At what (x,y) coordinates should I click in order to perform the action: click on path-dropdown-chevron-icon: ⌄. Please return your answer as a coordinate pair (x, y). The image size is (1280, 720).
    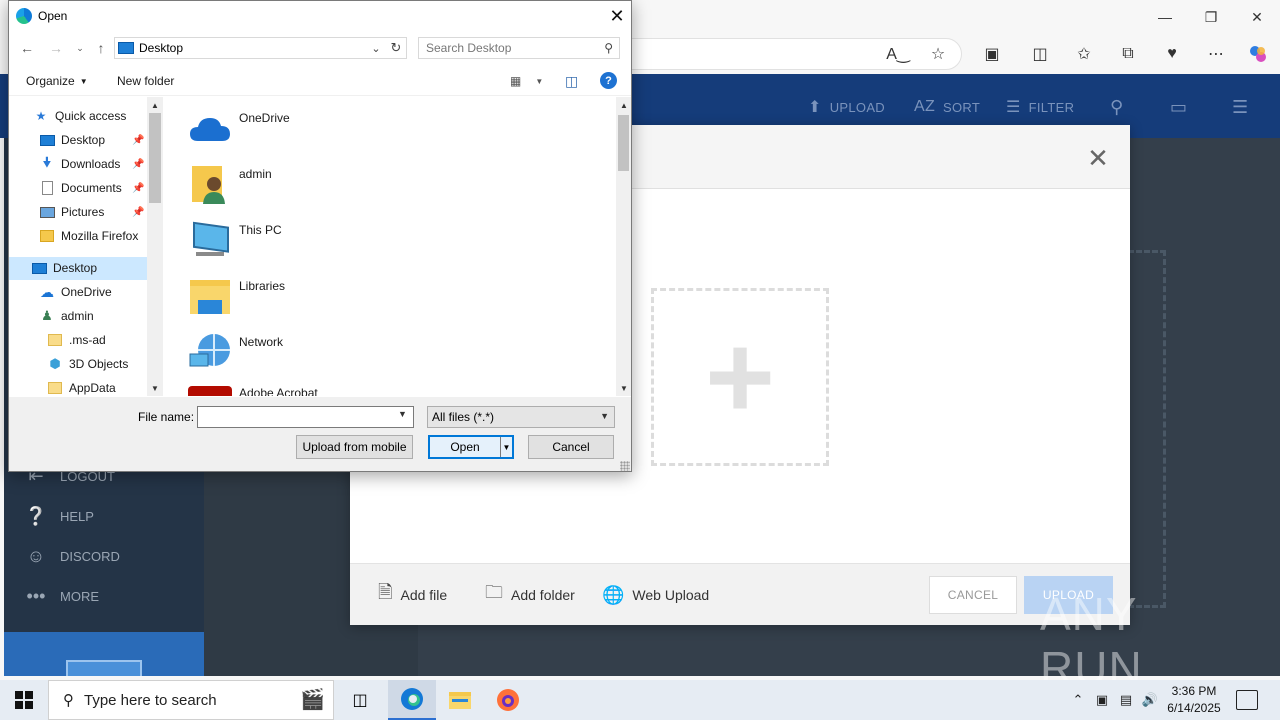
    Looking at the image, I should click on (376, 48).